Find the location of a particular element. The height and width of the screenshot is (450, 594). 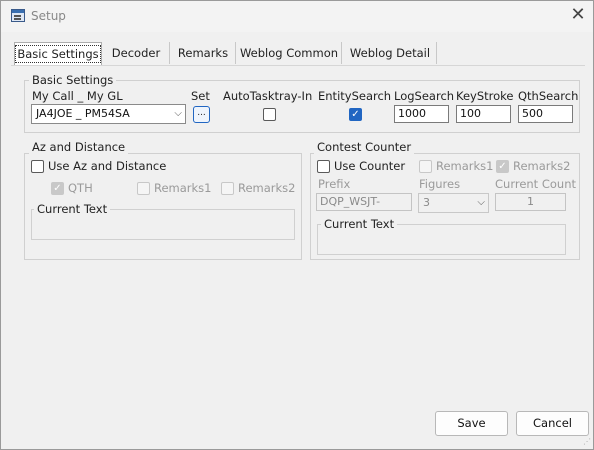

keystroke-label: KeyStroke is located at coordinates (485, 96).